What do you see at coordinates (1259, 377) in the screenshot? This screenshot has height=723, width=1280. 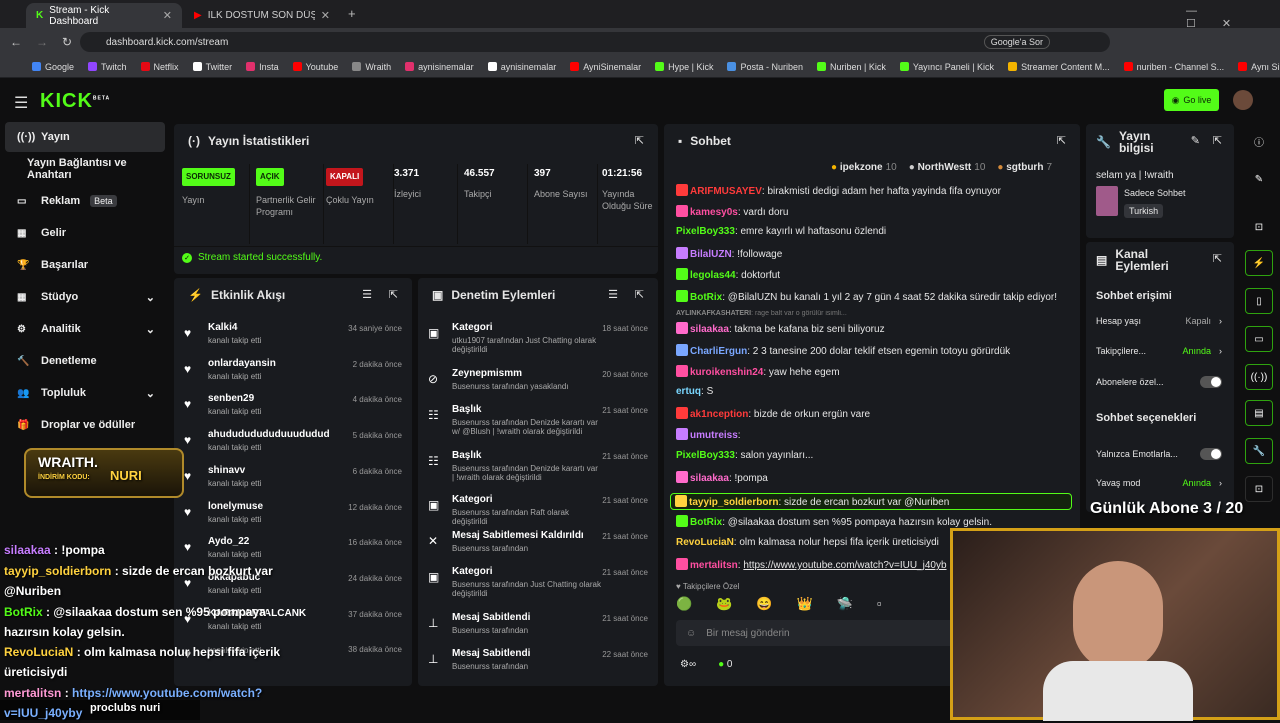 I see `toolbar-button: ((·))` at bounding box center [1259, 377].